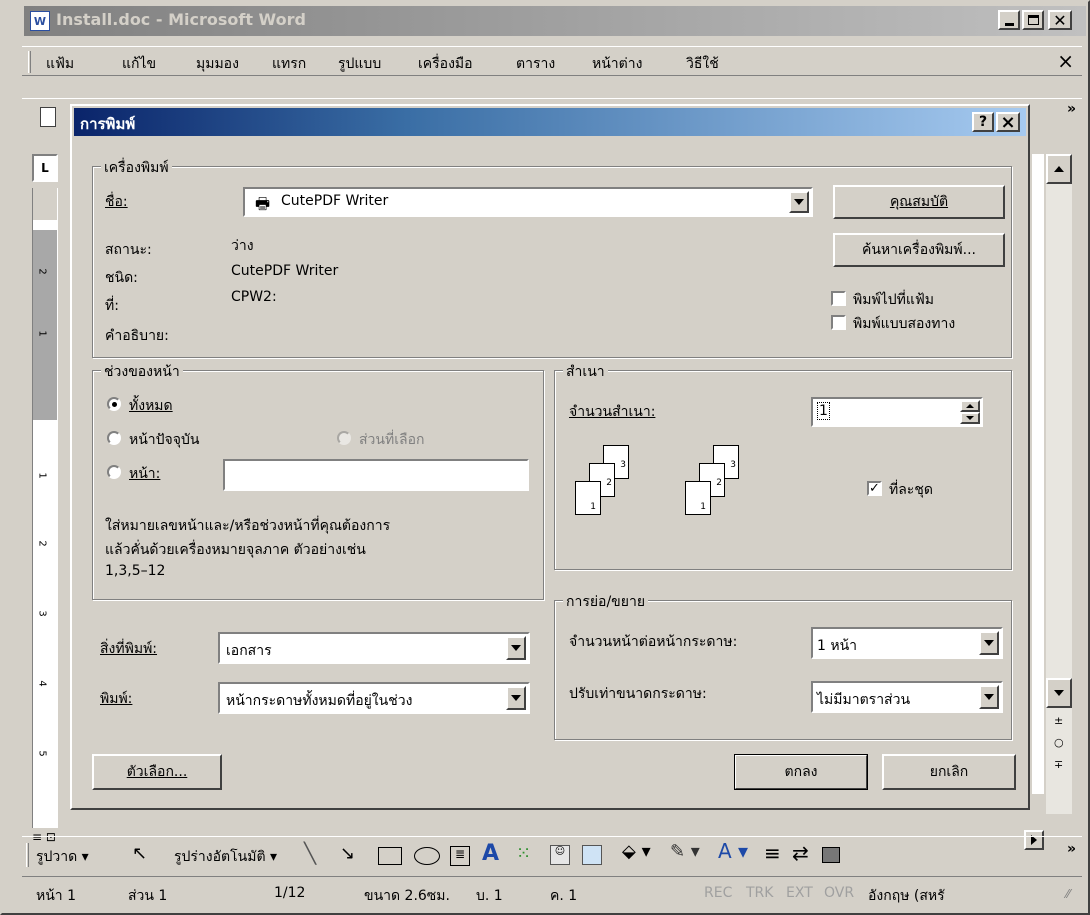  I want to click on status-ext: EXT, so click(799, 893).